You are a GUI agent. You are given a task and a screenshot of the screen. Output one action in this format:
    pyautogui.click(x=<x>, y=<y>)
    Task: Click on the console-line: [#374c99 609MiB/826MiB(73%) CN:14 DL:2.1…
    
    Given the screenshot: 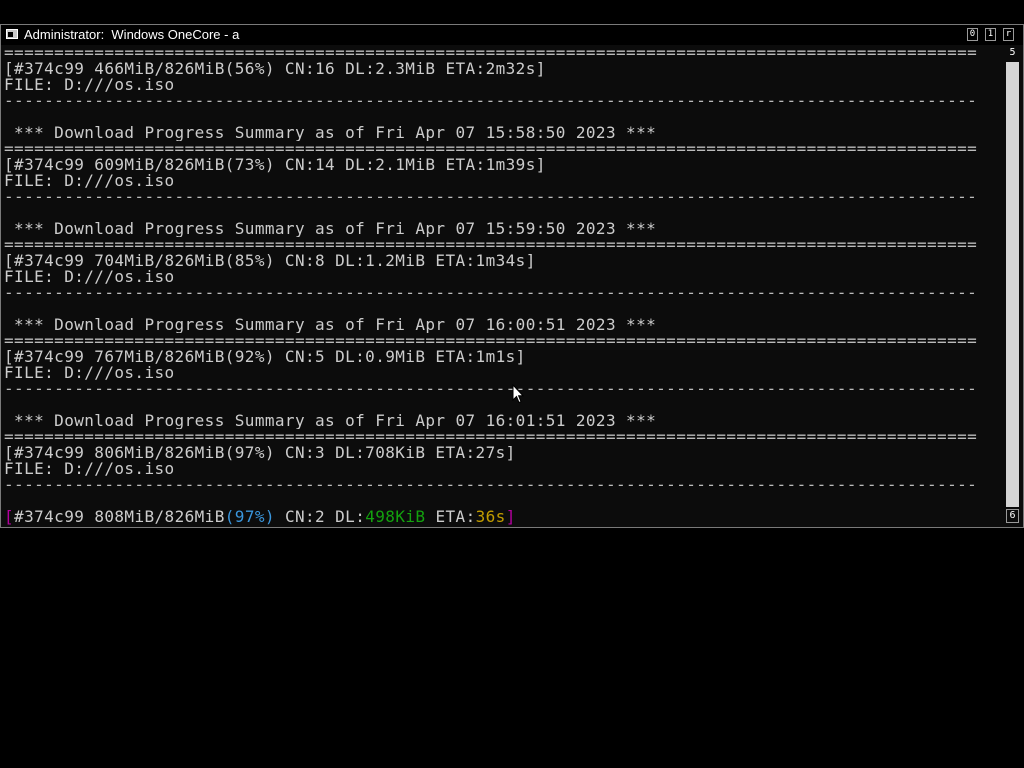 What is the action you would take?
    pyautogui.click(x=275, y=165)
    